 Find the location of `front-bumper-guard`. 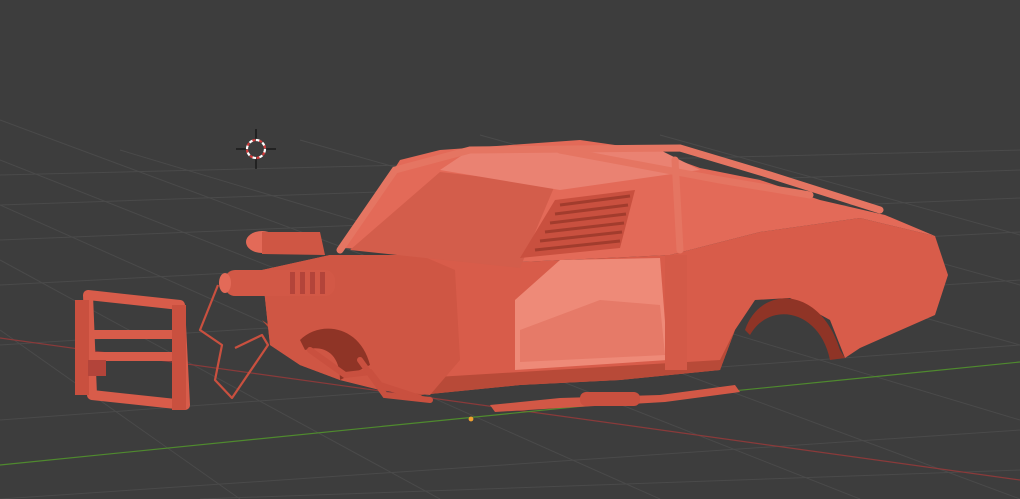

front-bumper-guard is located at coordinates (132, 350).